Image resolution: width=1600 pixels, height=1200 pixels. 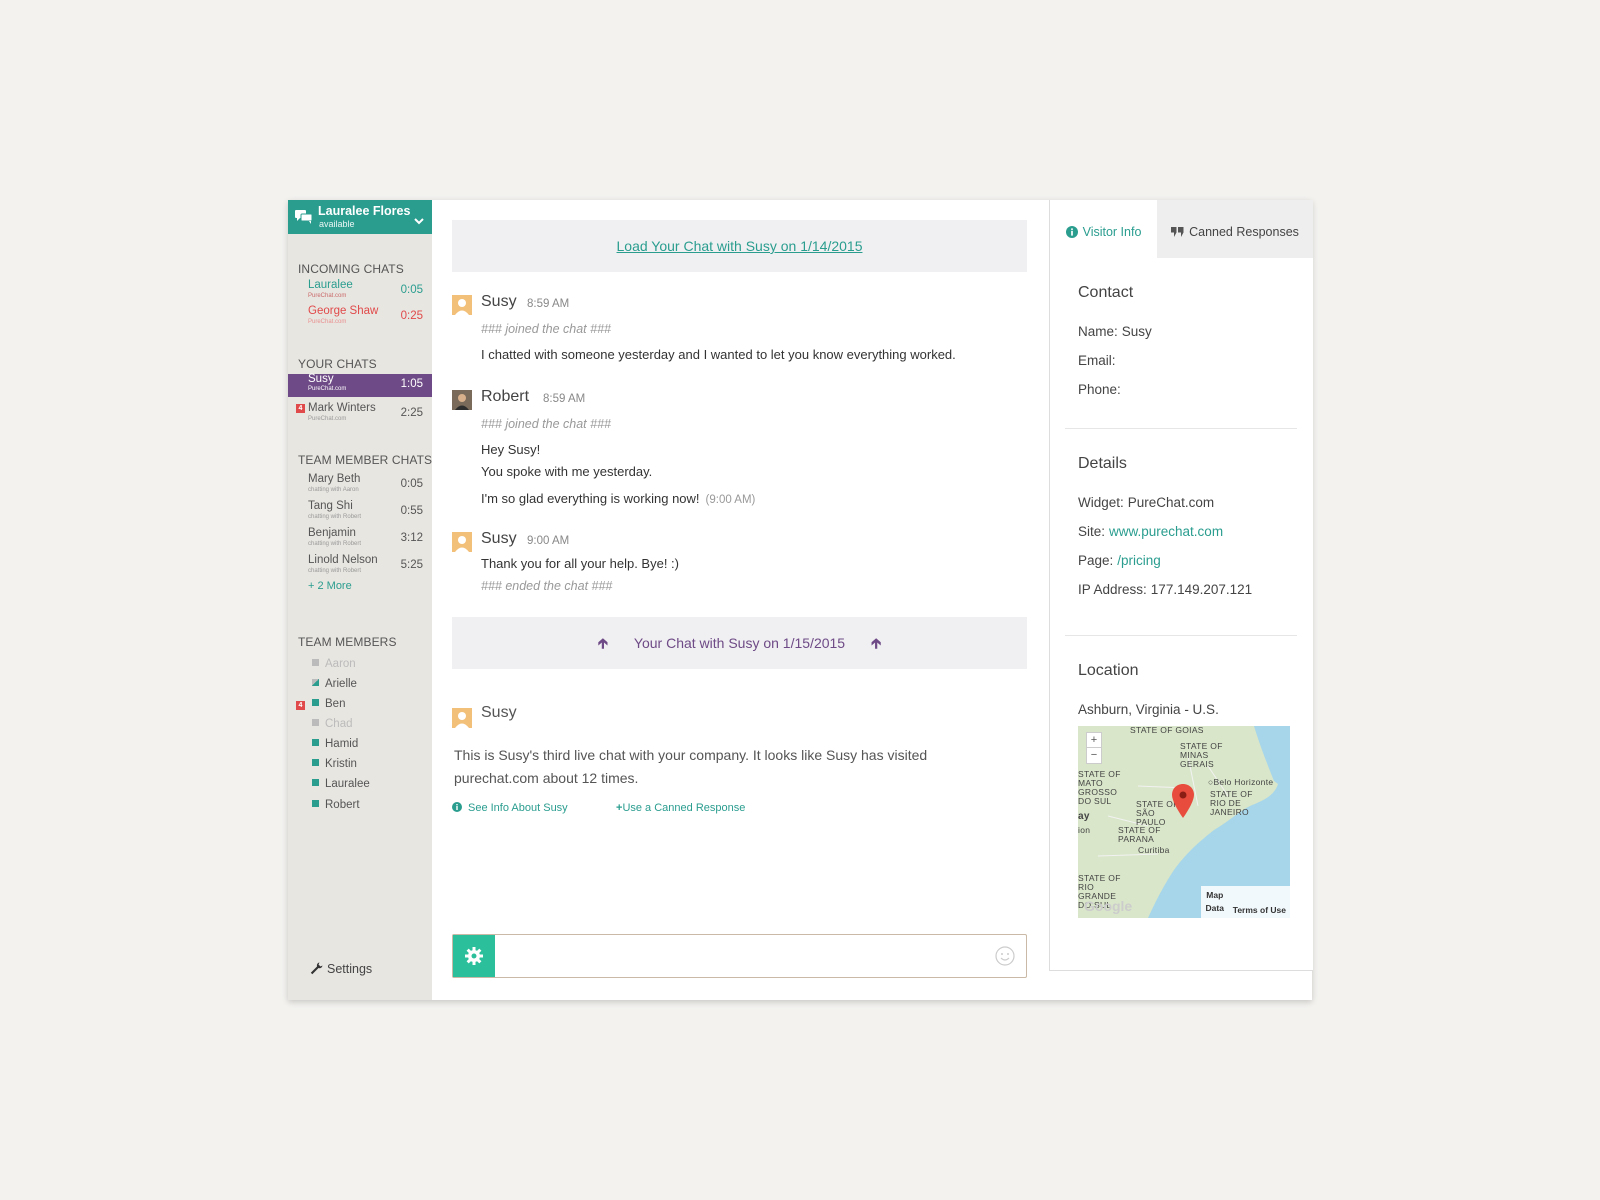 I want to click on widget-row: Widget: PureChat.com, so click(x=1146, y=502).